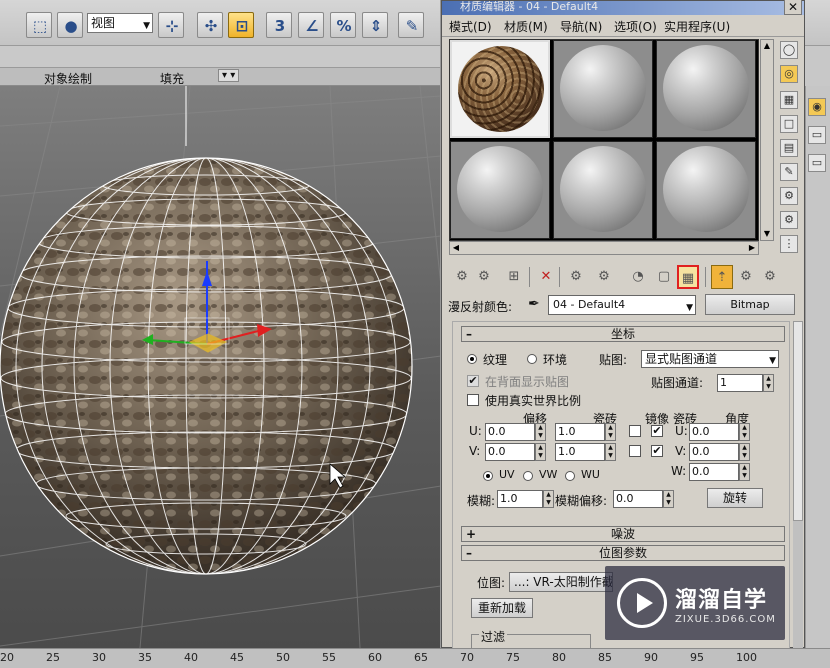  I want to click on sample-slots-horizontal-scrollbar: ◀ ▶, so click(604, 248).